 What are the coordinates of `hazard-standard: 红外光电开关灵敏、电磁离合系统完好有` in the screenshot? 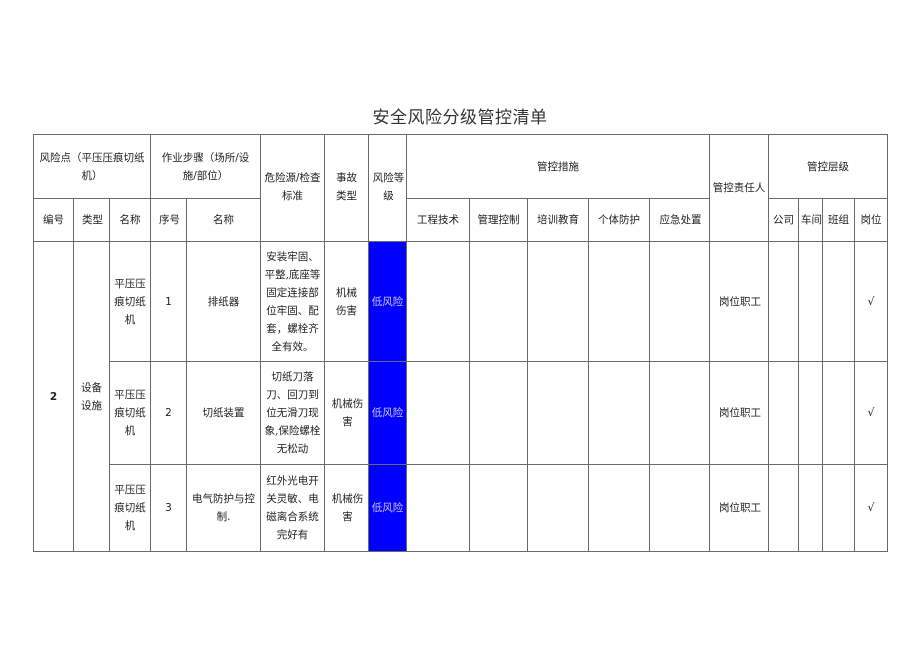 It's located at (292, 508).